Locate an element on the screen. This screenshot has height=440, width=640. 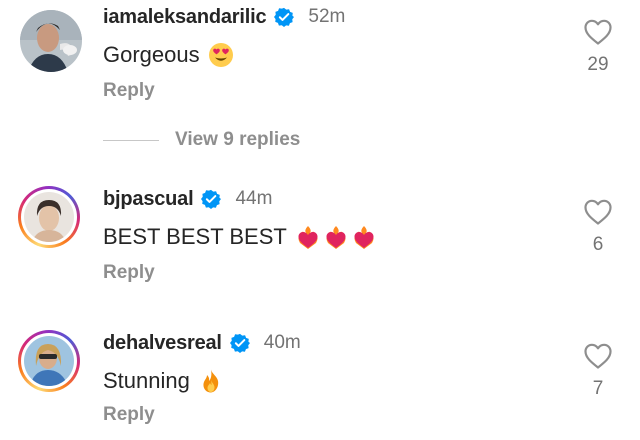
comment-header: bjpascual 44m is located at coordinates (187, 199).